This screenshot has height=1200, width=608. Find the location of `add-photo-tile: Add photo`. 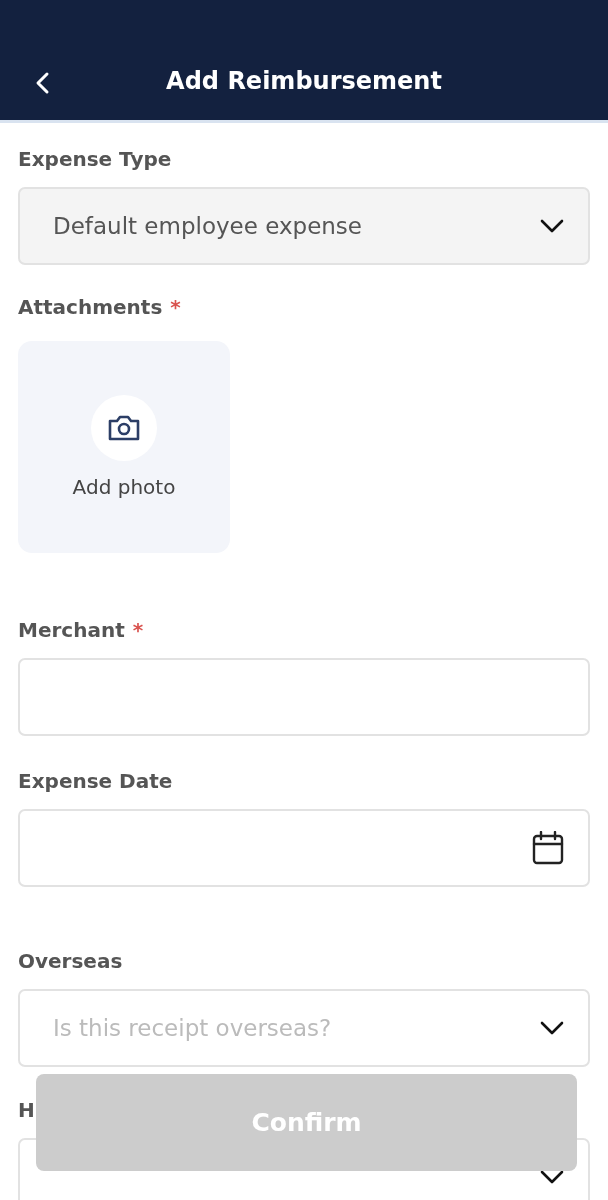

add-photo-tile: Add photo is located at coordinates (124, 447).